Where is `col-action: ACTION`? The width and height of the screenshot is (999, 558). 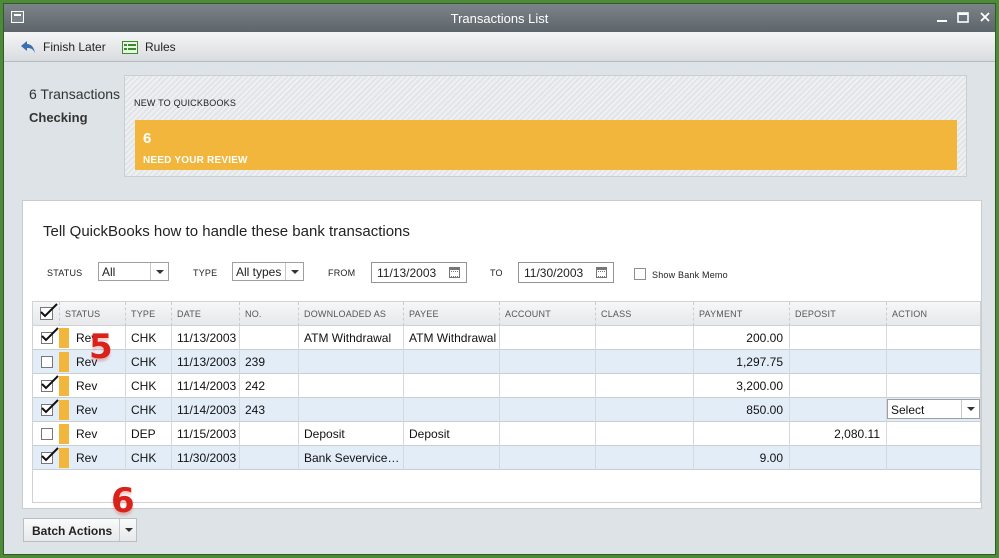 col-action: ACTION is located at coordinates (933, 314).